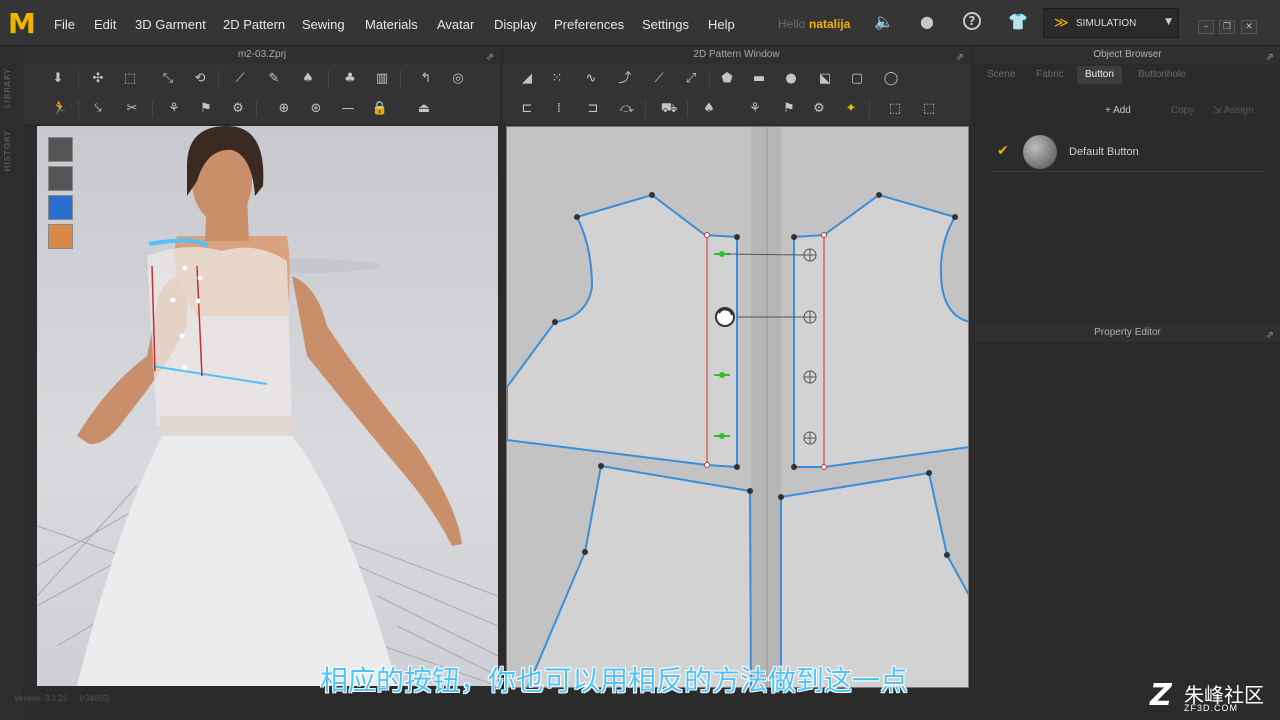 The width and height of the screenshot is (1280, 720). What do you see at coordinates (60, 149) in the screenshot?
I see `show-garment-toggle` at bounding box center [60, 149].